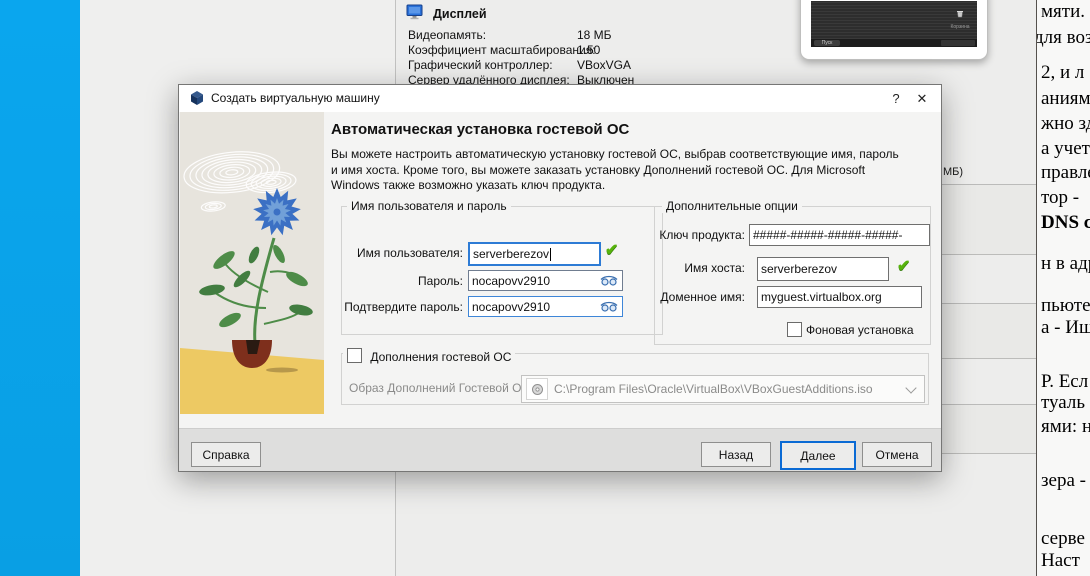 This screenshot has width=1090, height=576. I want to click on username-valid-check-icon: ✔, so click(612, 250).